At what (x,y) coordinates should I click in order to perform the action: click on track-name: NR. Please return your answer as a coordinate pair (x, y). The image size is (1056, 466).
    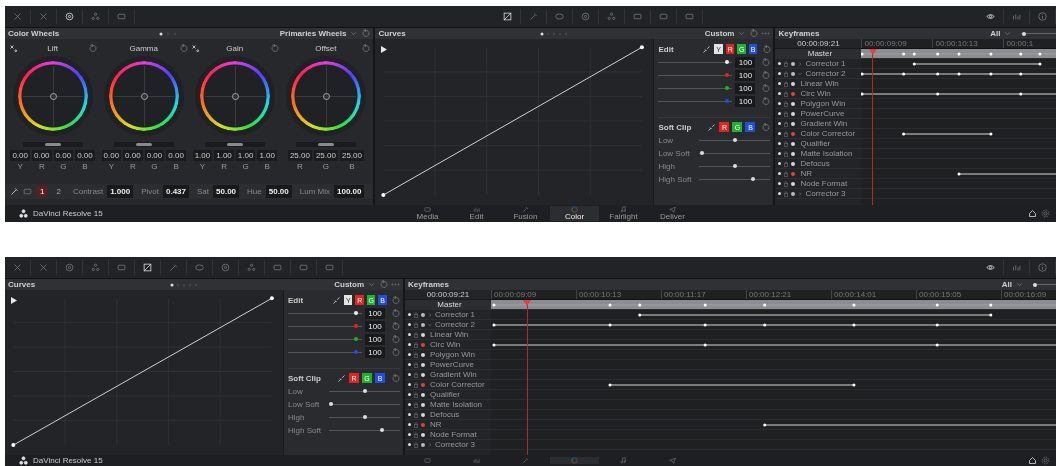
    Looking at the image, I should click on (806, 173).